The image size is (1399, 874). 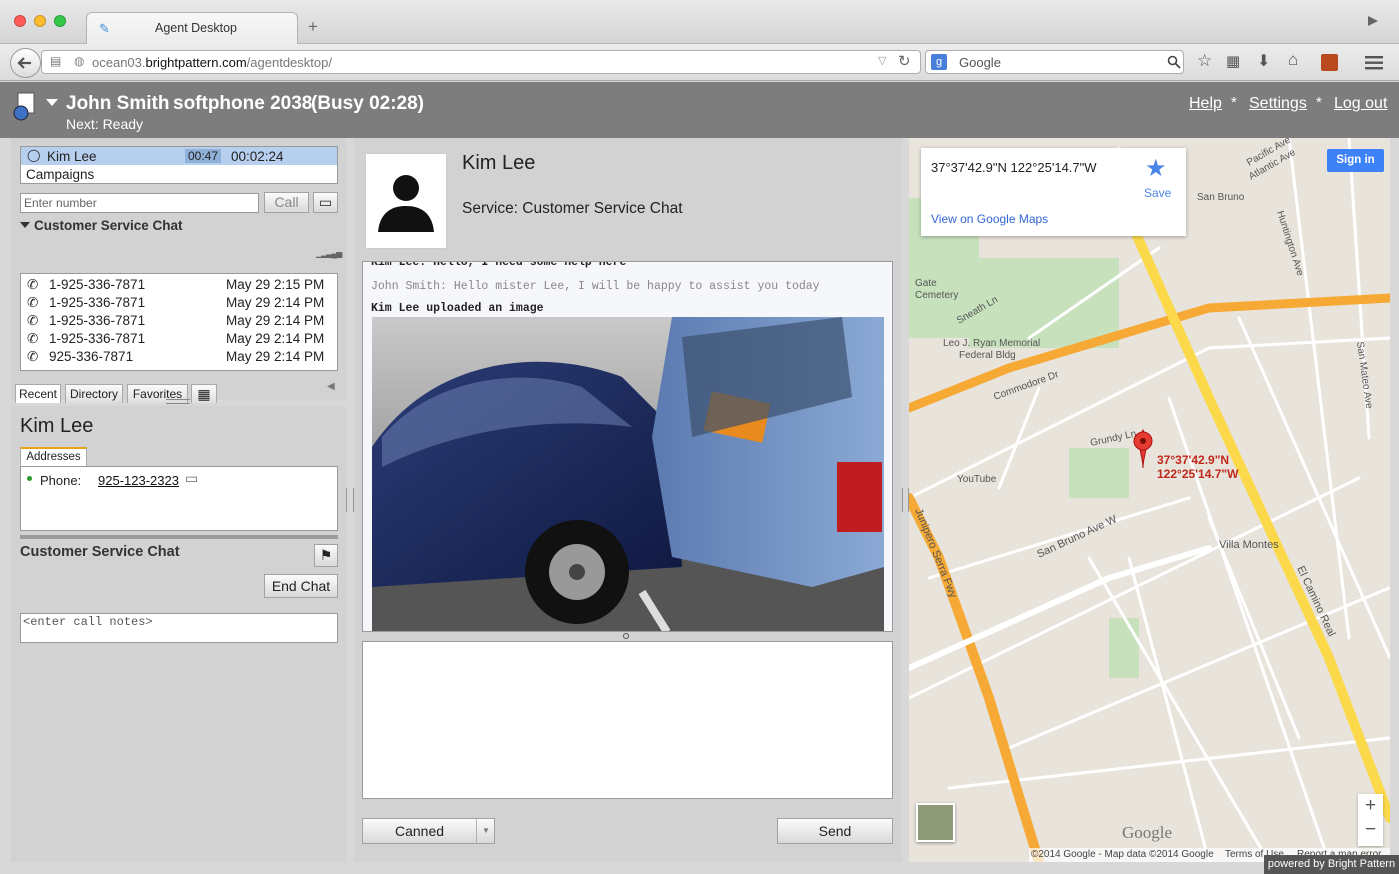 I want to click on google-search-engine-icon: g, so click(x=939, y=62).